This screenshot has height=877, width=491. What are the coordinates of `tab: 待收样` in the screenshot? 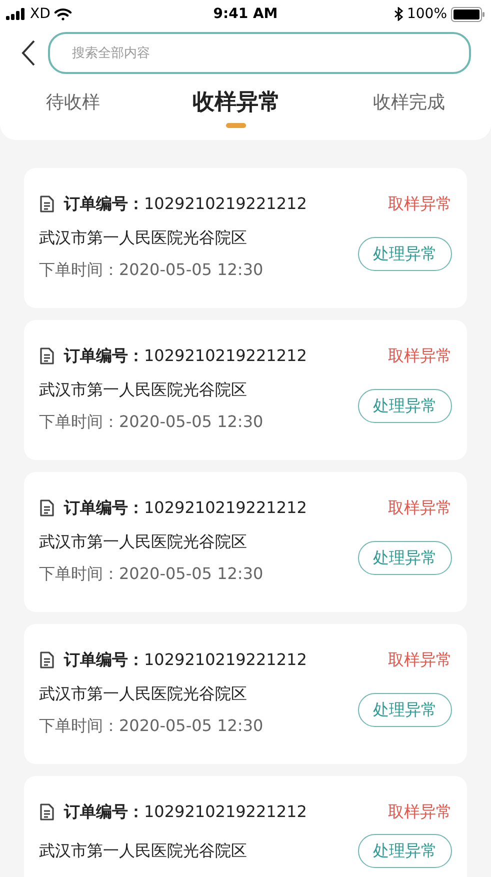 It's located at (73, 101).